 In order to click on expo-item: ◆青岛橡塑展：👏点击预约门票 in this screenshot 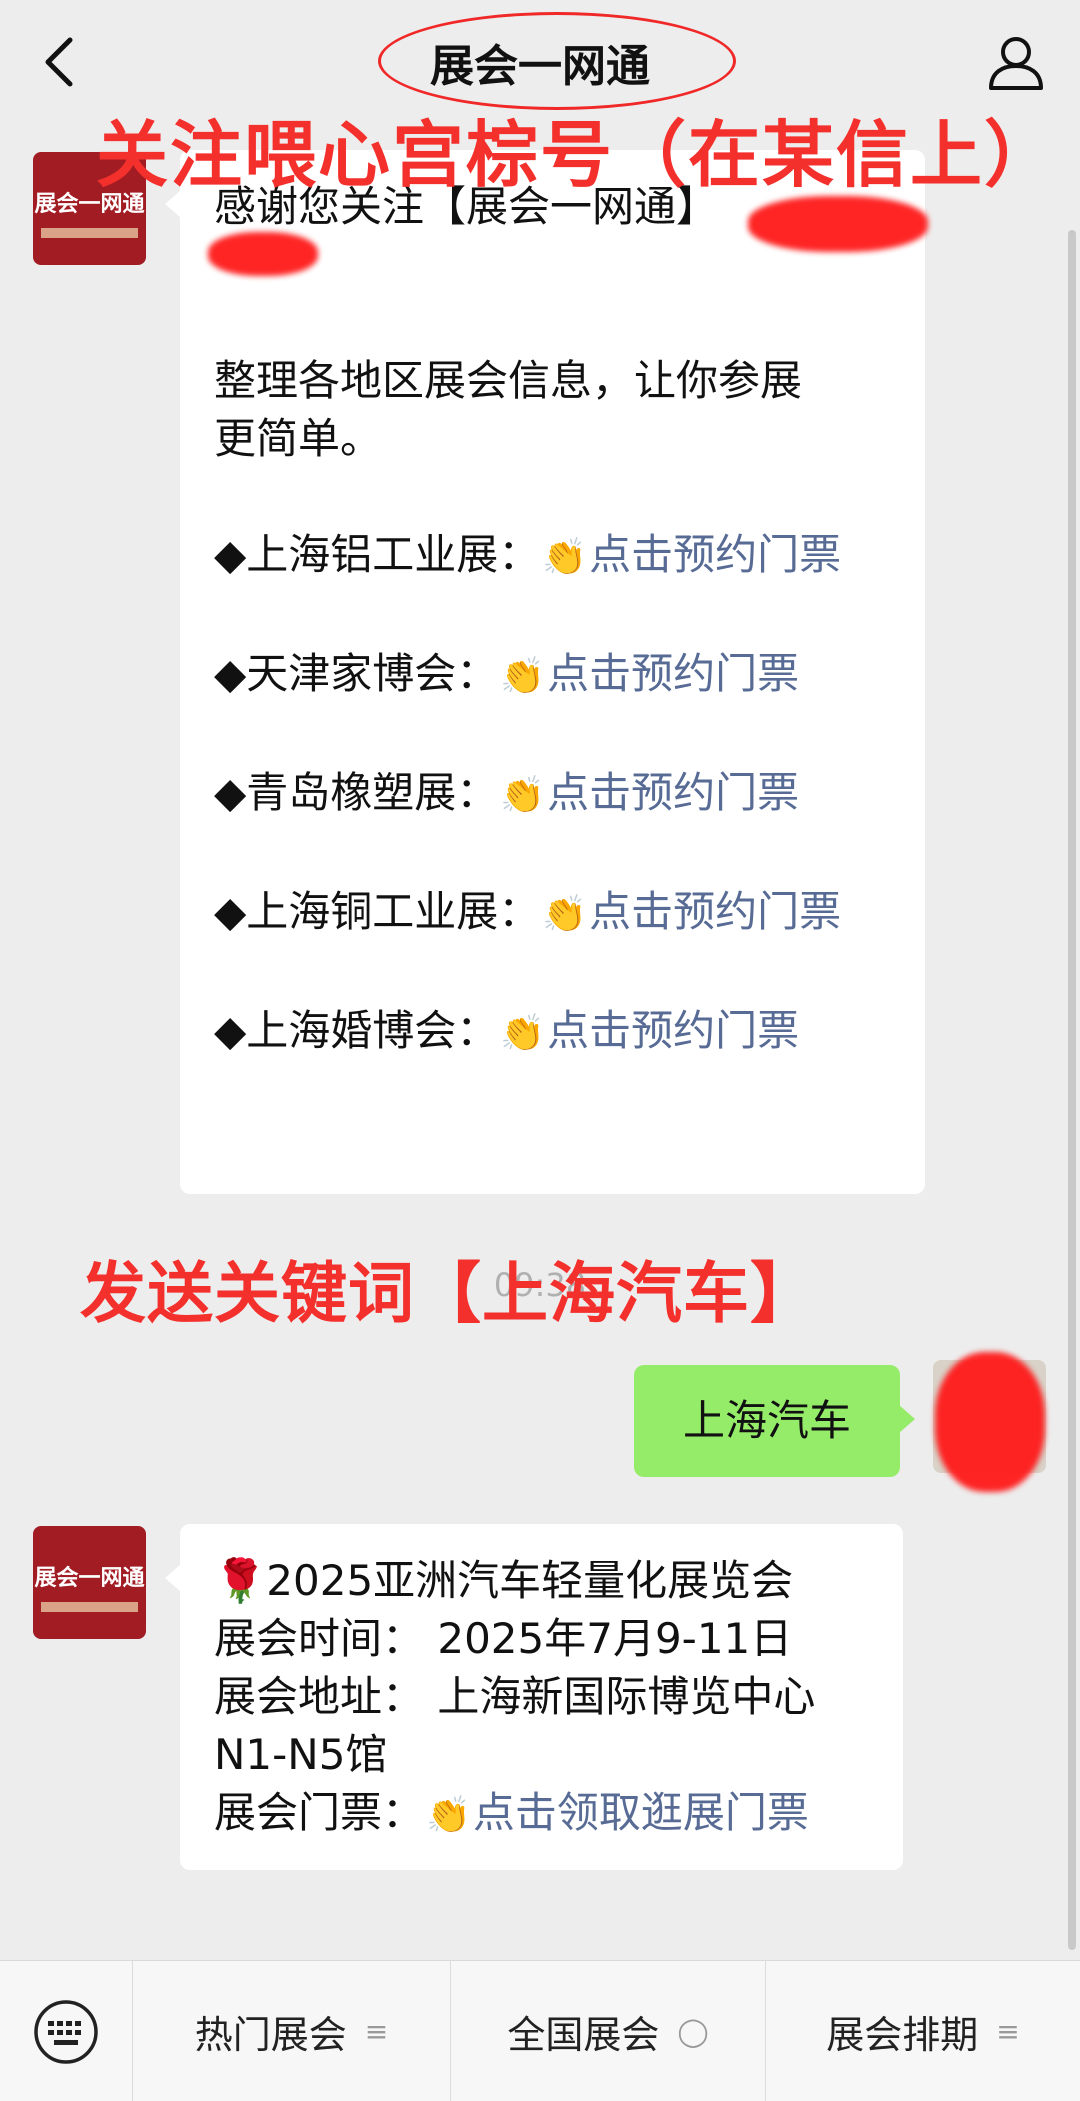, I will do `click(554, 794)`.